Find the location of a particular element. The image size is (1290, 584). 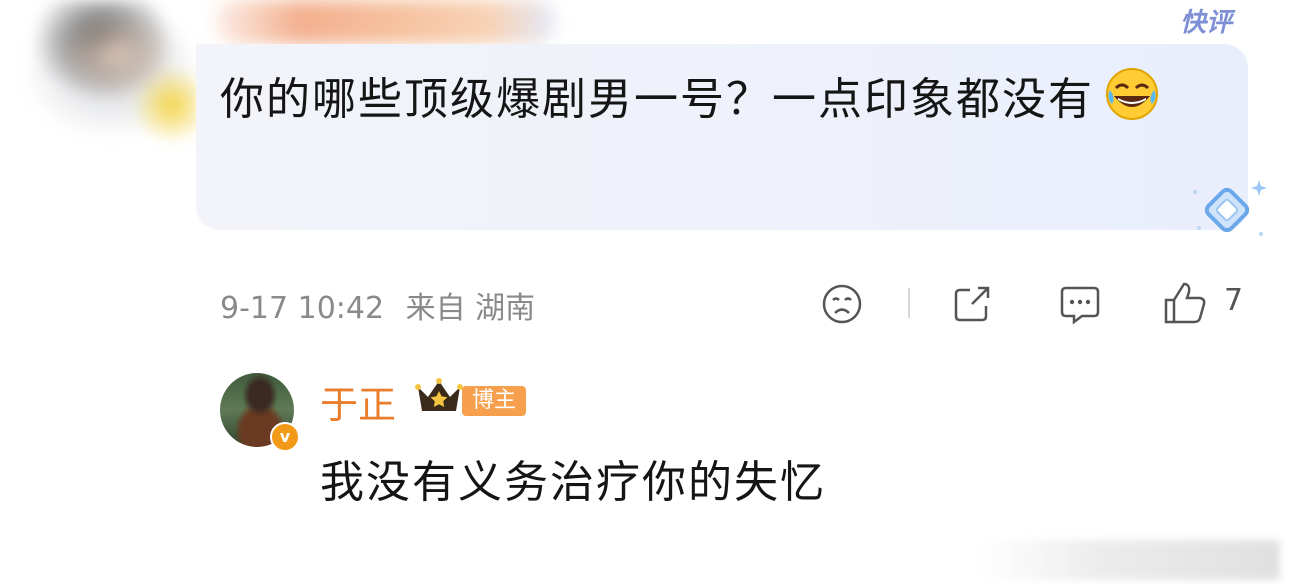

like-count: 7 is located at coordinates (1234, 300).